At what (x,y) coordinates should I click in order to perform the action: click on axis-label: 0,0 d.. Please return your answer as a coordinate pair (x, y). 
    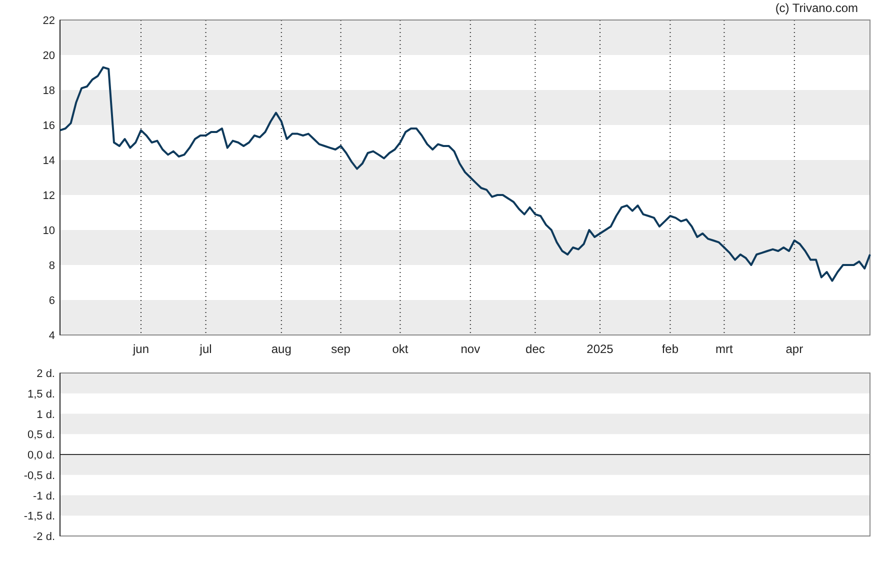
    Looking at the image, I should click on (41, 456).